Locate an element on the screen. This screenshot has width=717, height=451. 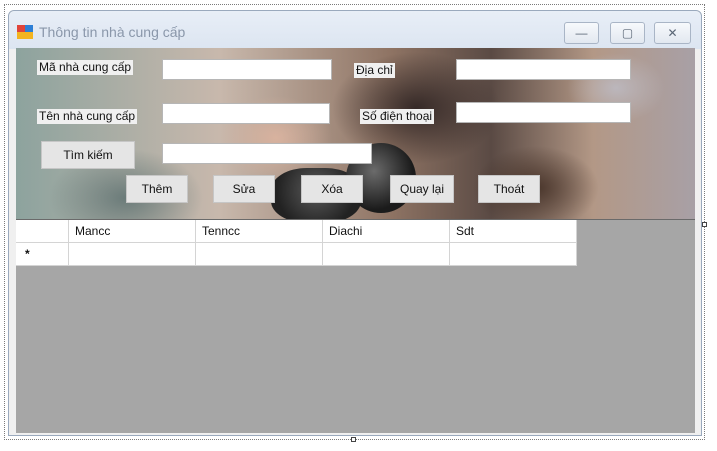
search-input is located at coordinates (267, 153).